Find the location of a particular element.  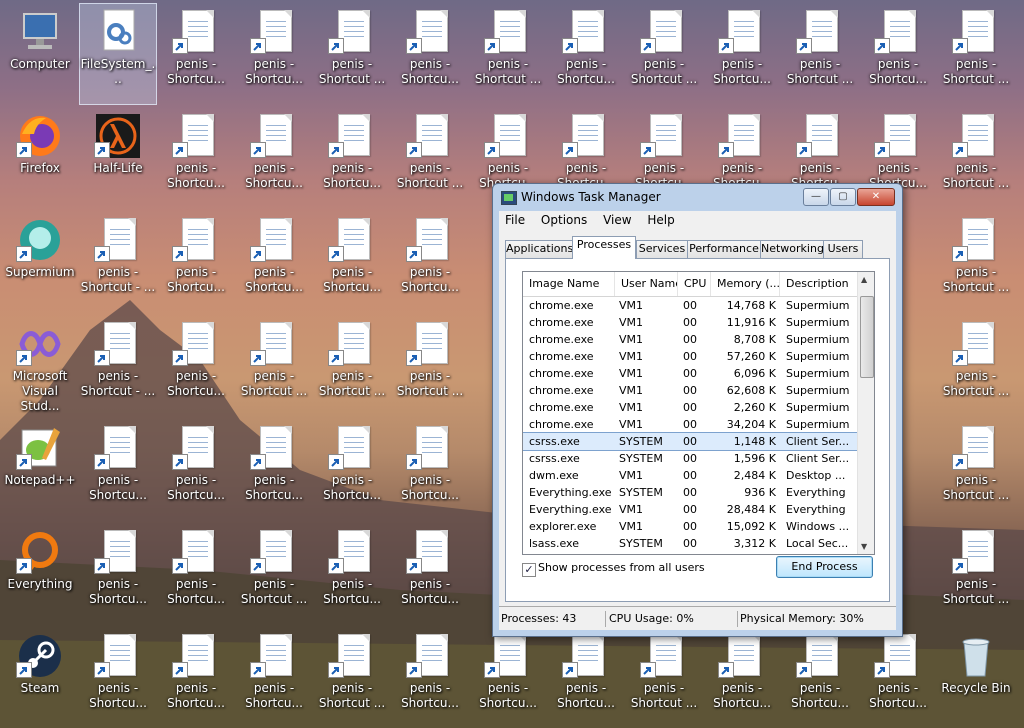

col-image-name: Image Name is located at coordinates (569, 284).